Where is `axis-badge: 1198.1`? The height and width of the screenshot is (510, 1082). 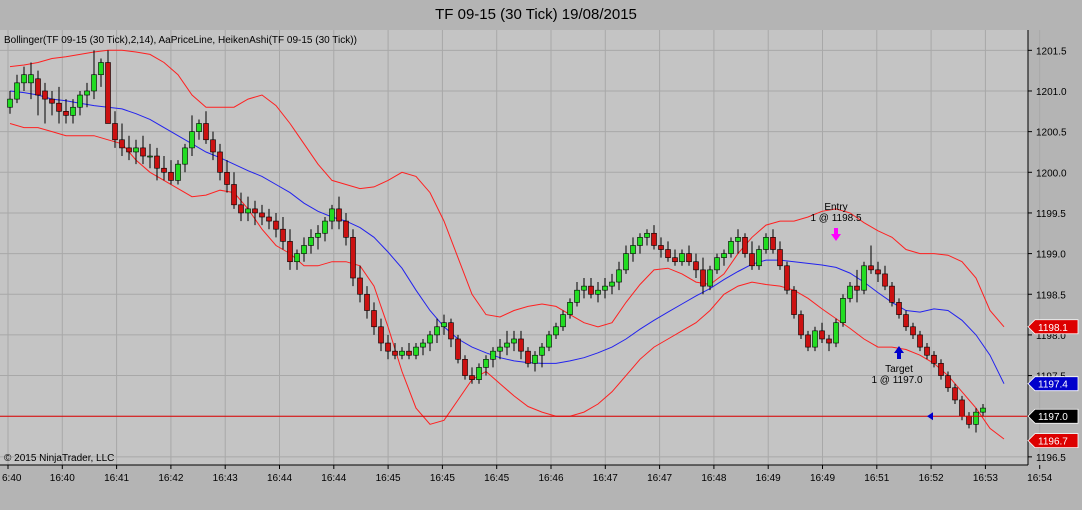 axis-badge: 1198.1 is located at coordinates (1053, 327).